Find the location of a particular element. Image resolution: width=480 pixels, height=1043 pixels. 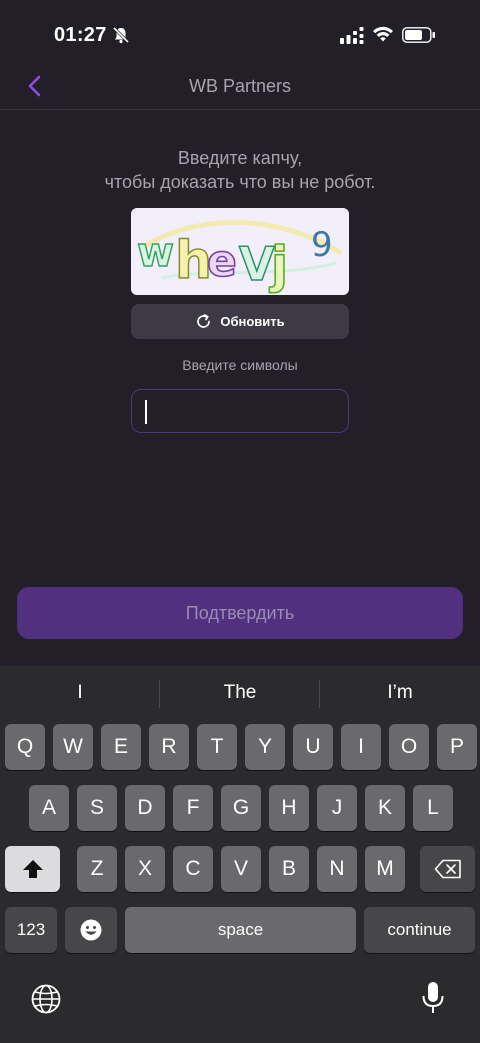

key-m: M is located at coordinates (385, 869).